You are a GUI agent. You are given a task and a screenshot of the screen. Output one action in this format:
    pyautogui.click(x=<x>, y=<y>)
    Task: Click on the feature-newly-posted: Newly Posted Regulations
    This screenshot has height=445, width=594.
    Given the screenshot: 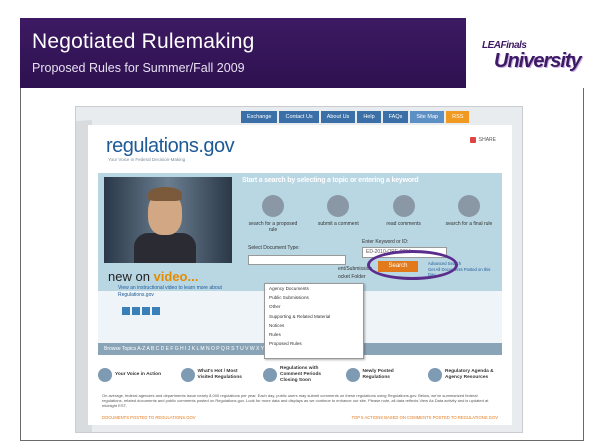 What is the action you would take?
    pyautogui.click(x=382, y=375)
    